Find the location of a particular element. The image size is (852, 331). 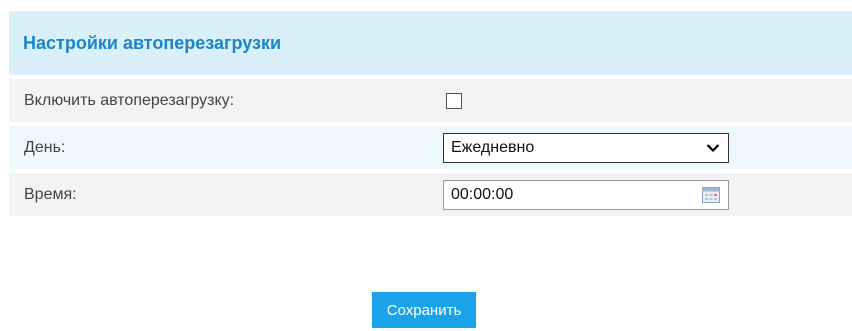

calendar-icon is located at coordinates (711, 194).